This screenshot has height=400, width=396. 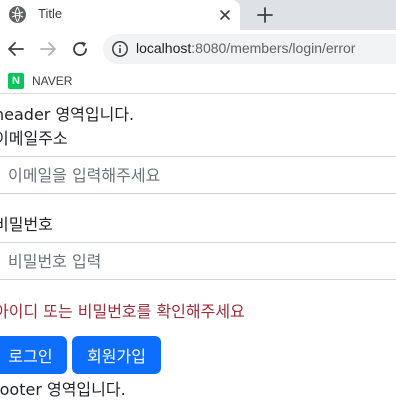 What do you see at coordinates (116, 355) in the screenshot?
I see `signup-button: 회원가입` at bounding box center [116, 355].